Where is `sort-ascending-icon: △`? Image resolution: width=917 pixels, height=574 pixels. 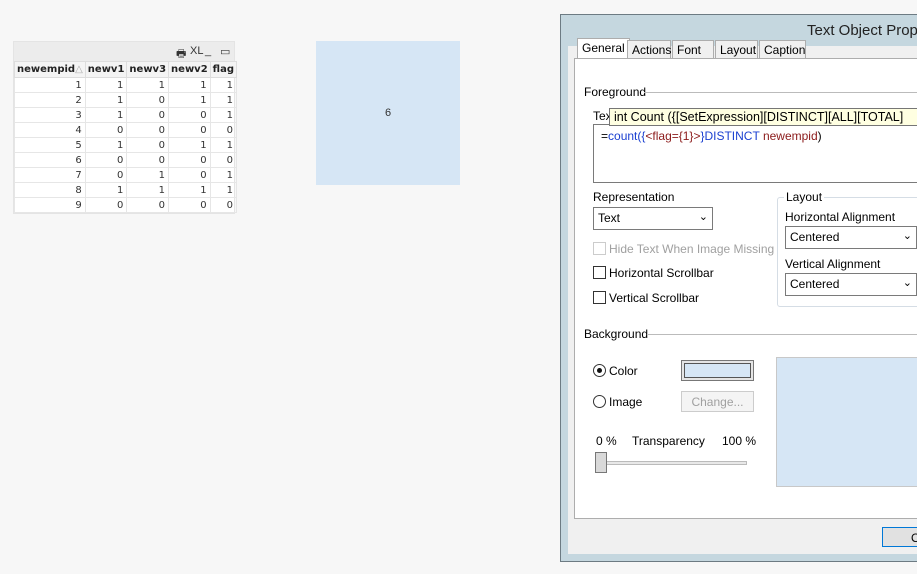 sort-ascending-icon: △ is located at coordinates (79, 69).